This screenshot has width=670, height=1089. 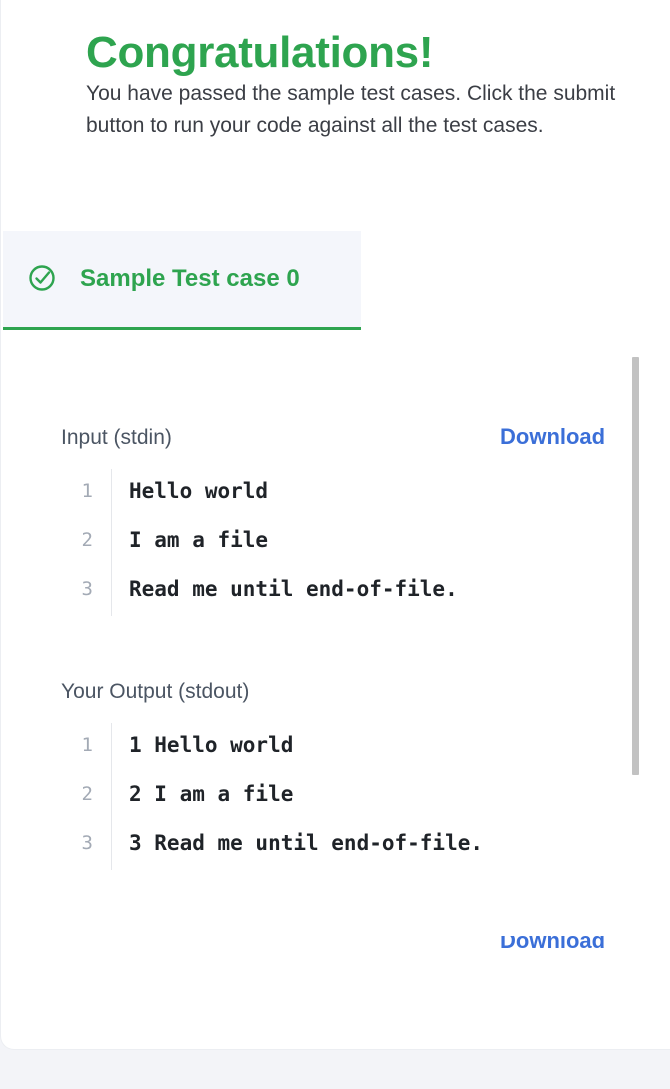 What do you see at coordinates (116, 437) in the screenshot?
I see `input-label: Input (stdin)` at bounding box center [116, 437].